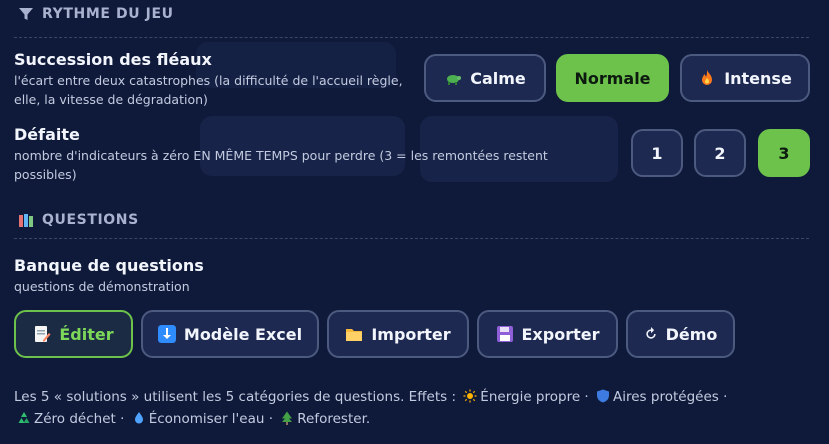  Describe the element at coordinates (26, 220) in the screenshot. I see `books-icon` at that location.